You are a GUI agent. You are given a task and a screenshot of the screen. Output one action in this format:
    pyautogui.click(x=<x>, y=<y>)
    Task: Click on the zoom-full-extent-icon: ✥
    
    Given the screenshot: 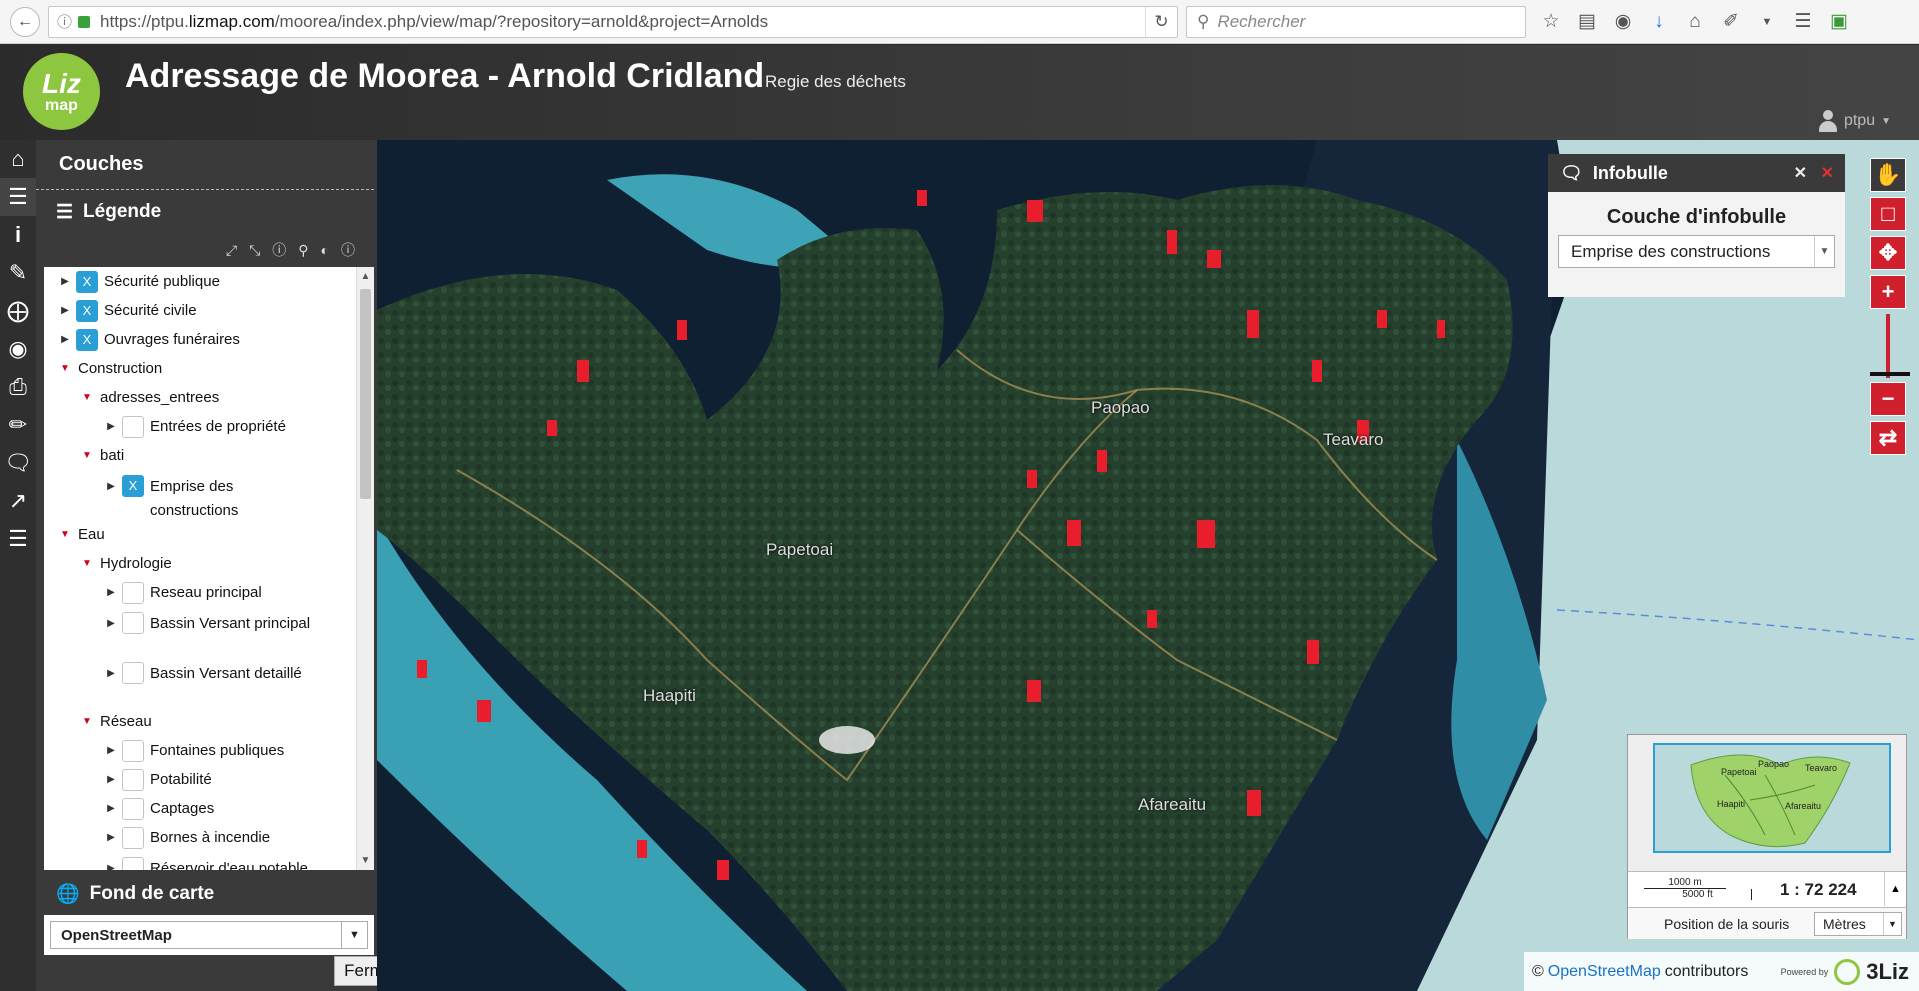 What is the action you would take?
    pyautogui.click(x=1888, y=253)
    